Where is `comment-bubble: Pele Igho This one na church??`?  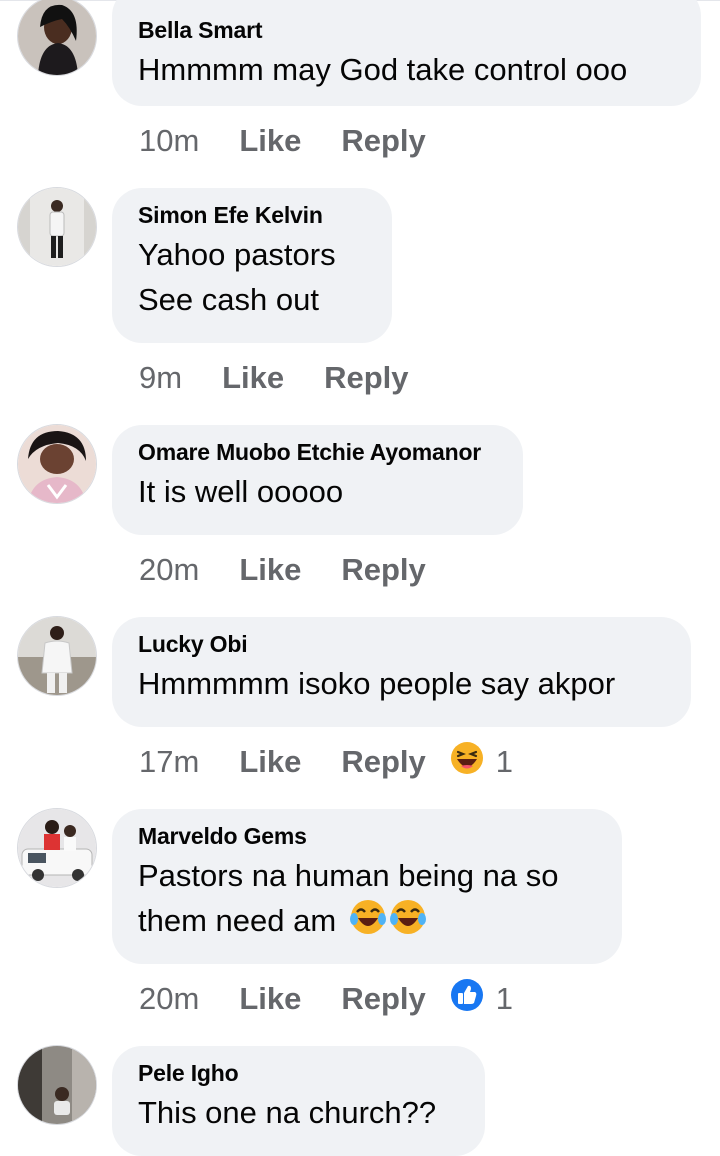
comment-bubble: Pele Igho This one na church?? is located at coordinates (298, 1101).